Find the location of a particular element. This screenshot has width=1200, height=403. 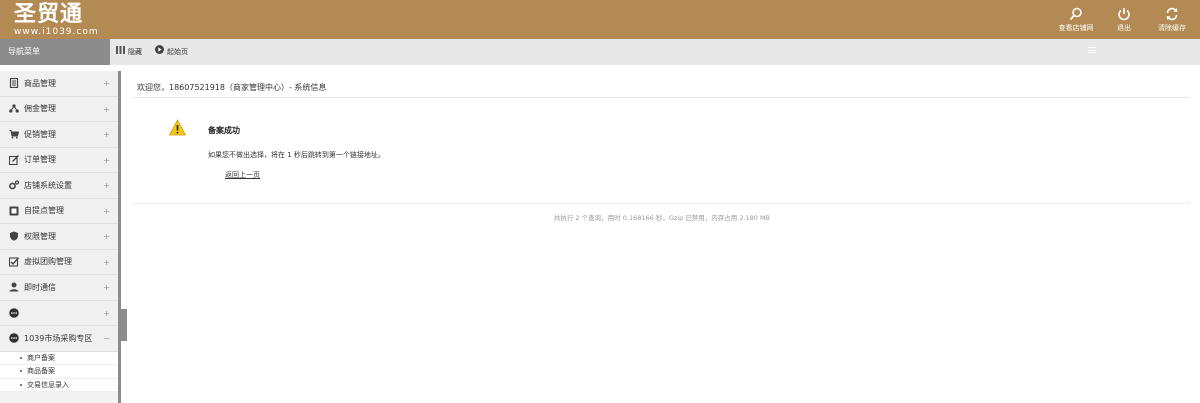

sidebar-item-label: 佣金管理 is located at coordinates (40, 109).